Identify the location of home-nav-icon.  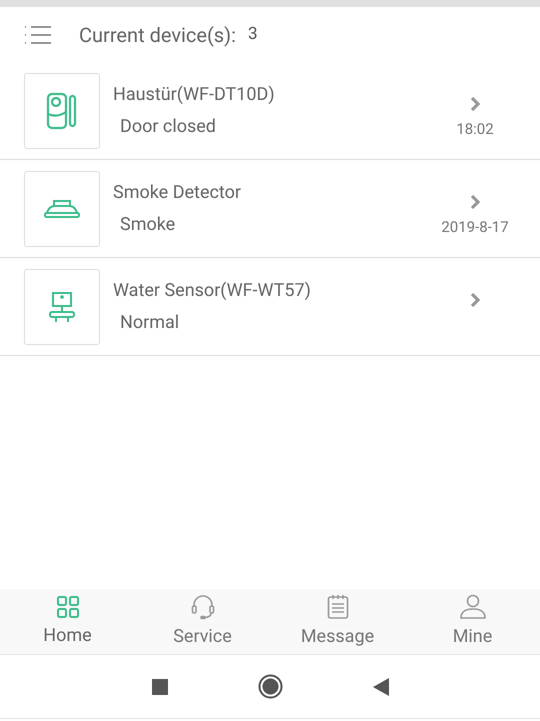
(270, 686).